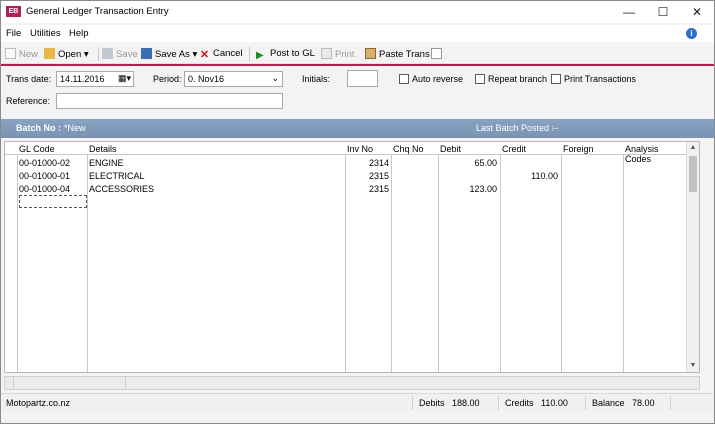  Describe the element at coordinates (98, 54) in the screenshot. I see `toolbar-divider` at that location.